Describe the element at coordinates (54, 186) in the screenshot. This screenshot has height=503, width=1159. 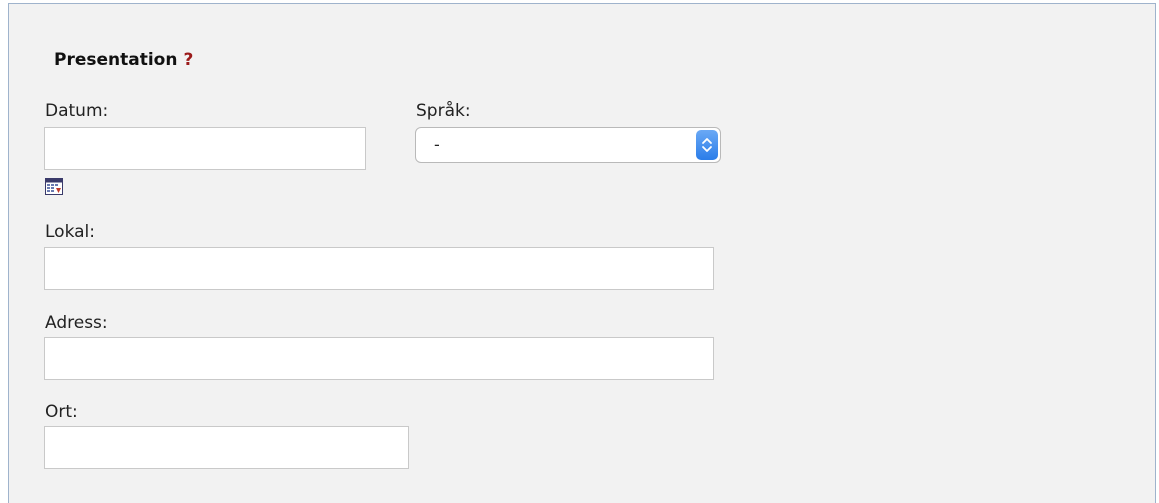
I see `calendar-icon` at that location.